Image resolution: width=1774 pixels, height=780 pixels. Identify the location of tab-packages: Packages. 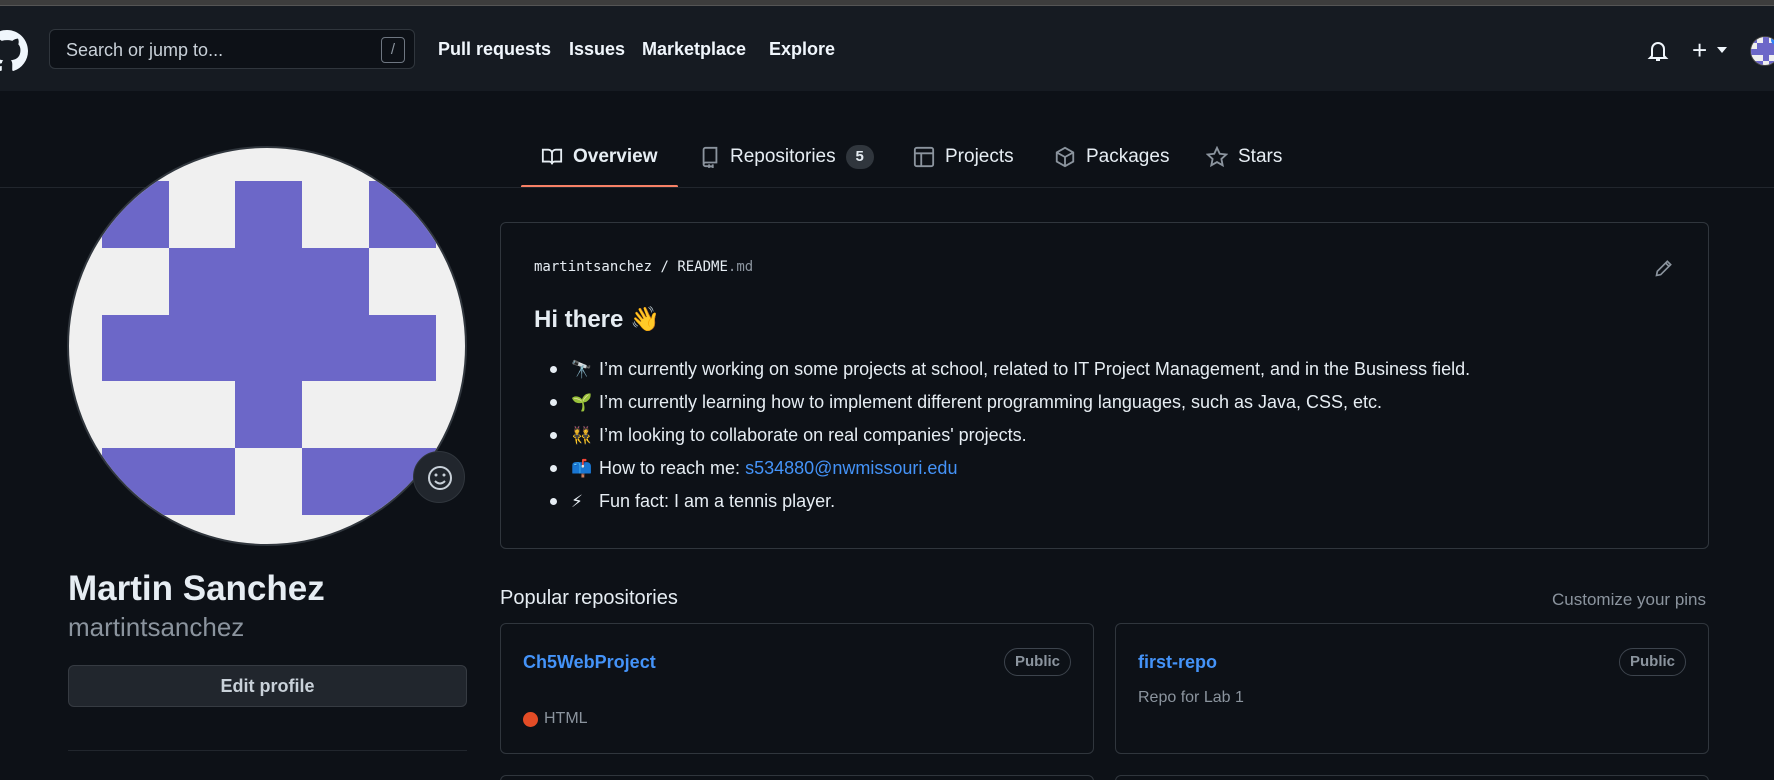
(1111, 157).